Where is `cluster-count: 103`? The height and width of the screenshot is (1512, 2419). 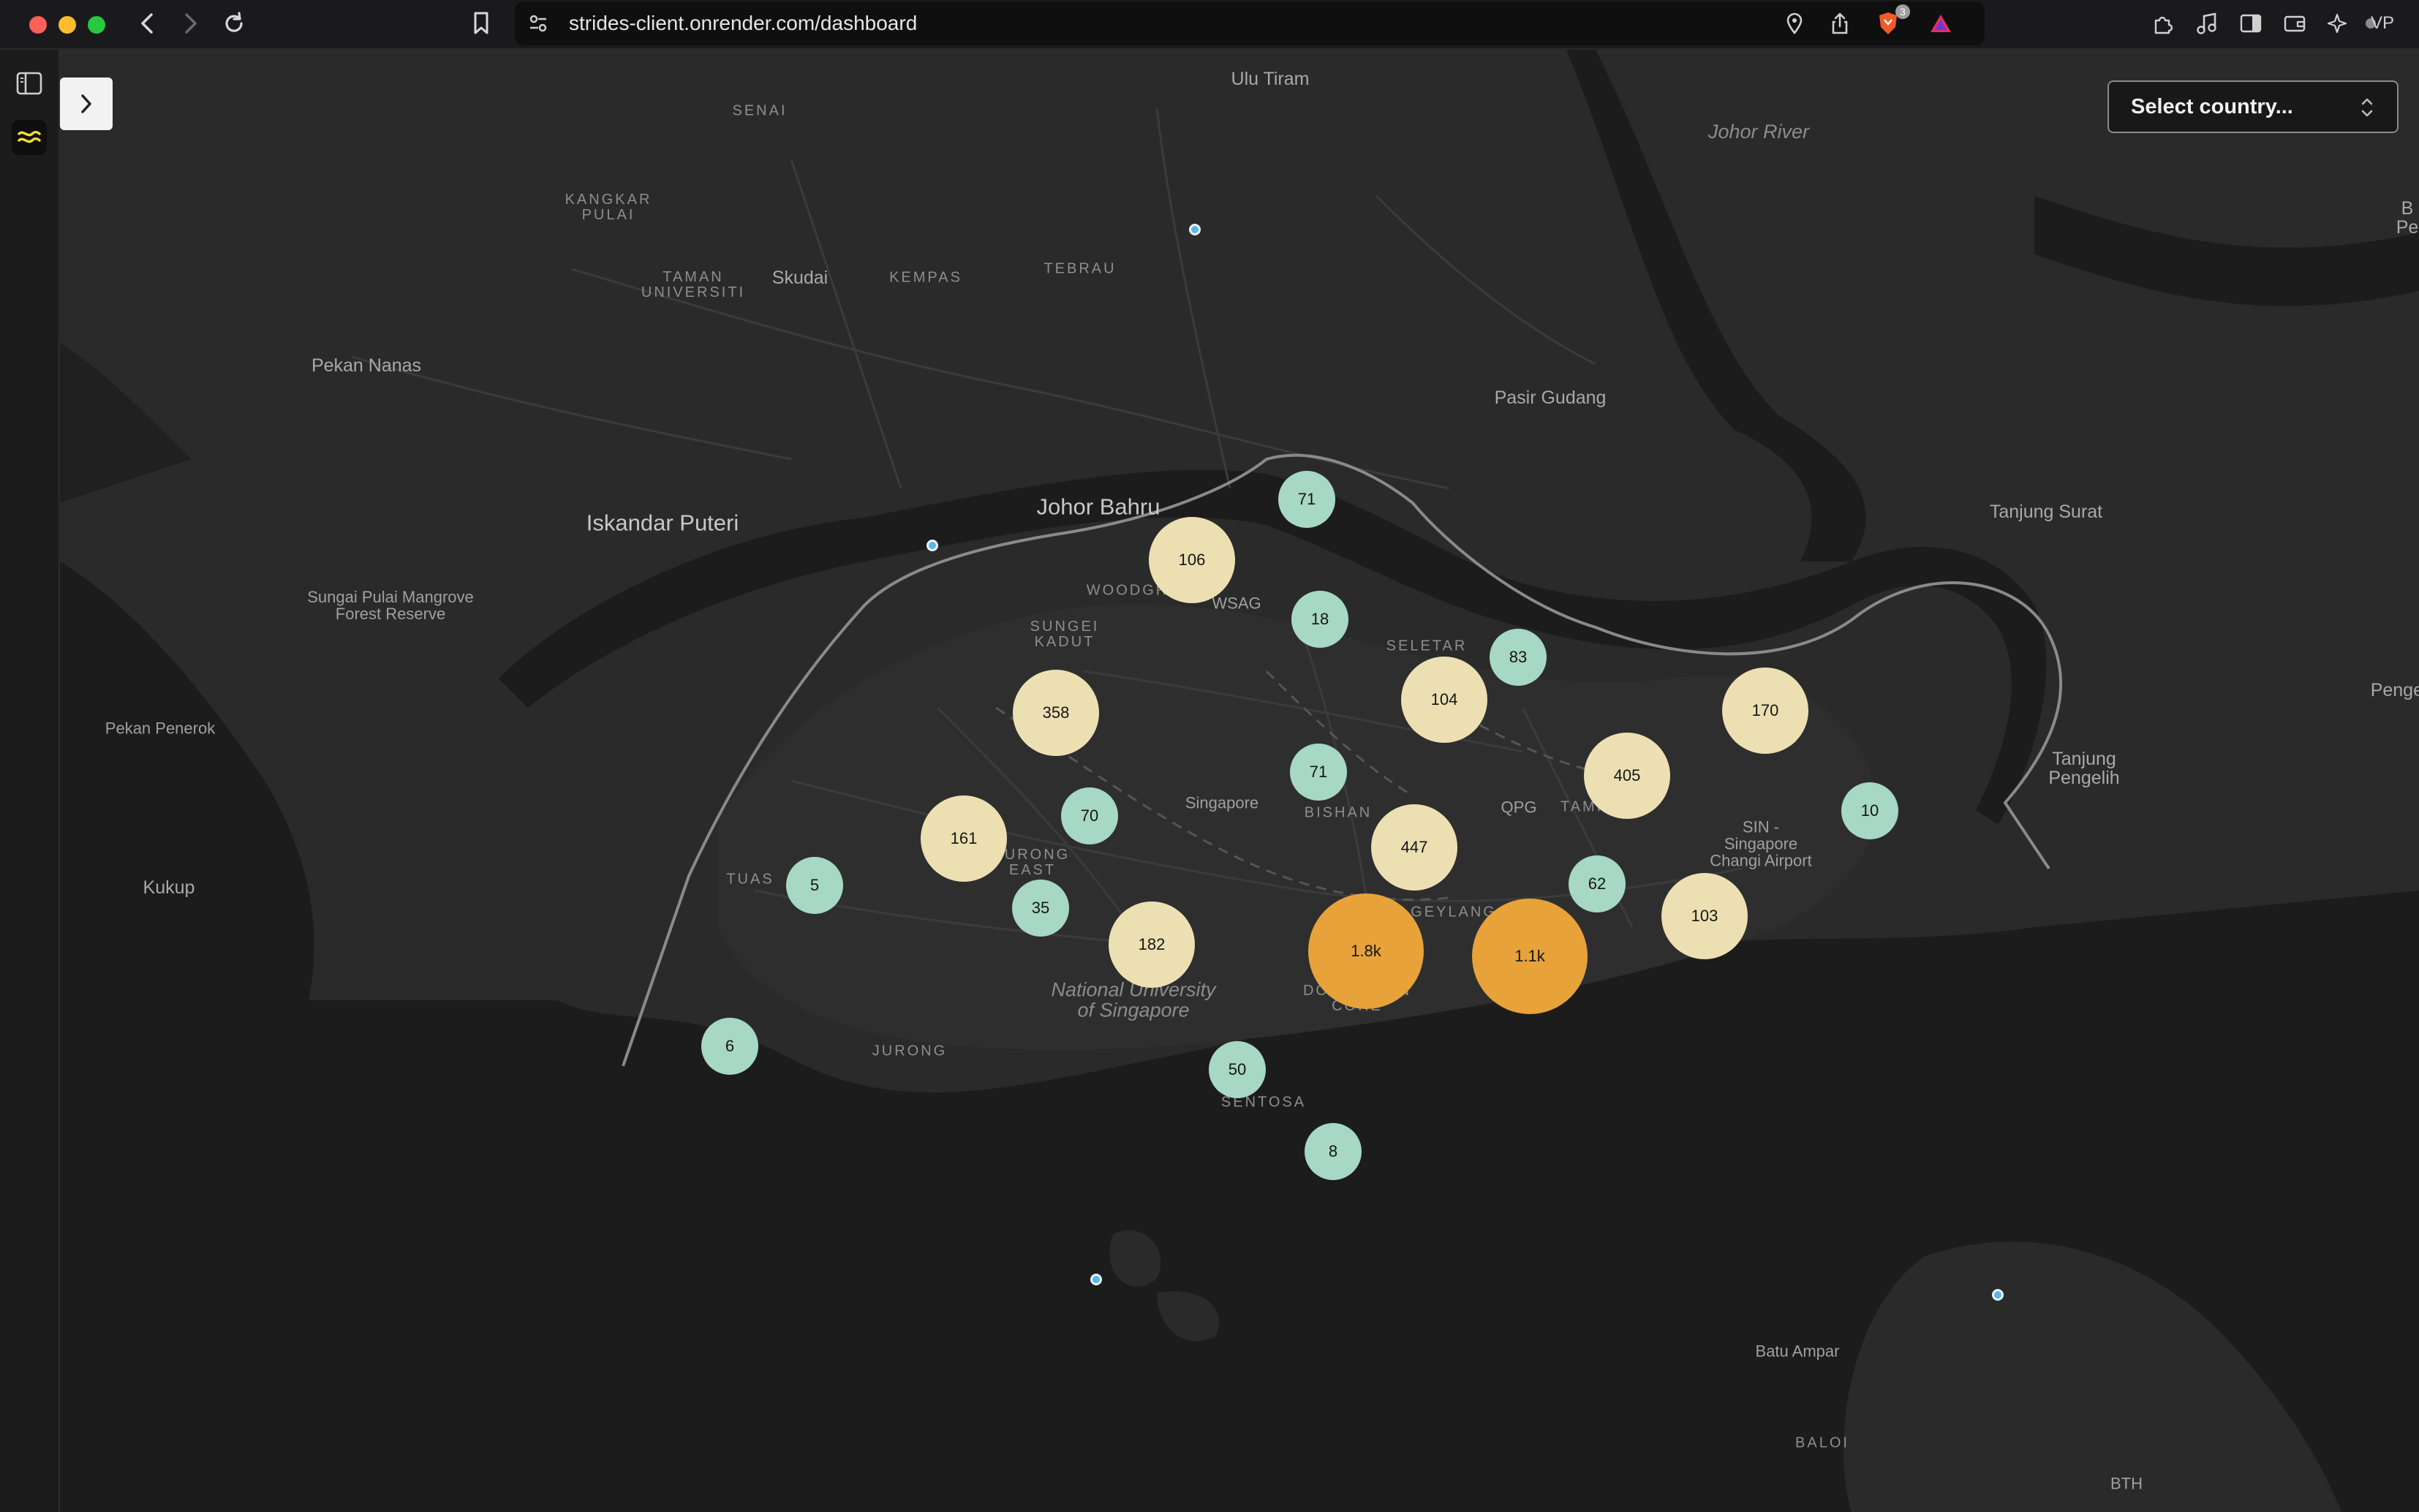 cluster-count: 103 is located at coordinates (1705, 916).